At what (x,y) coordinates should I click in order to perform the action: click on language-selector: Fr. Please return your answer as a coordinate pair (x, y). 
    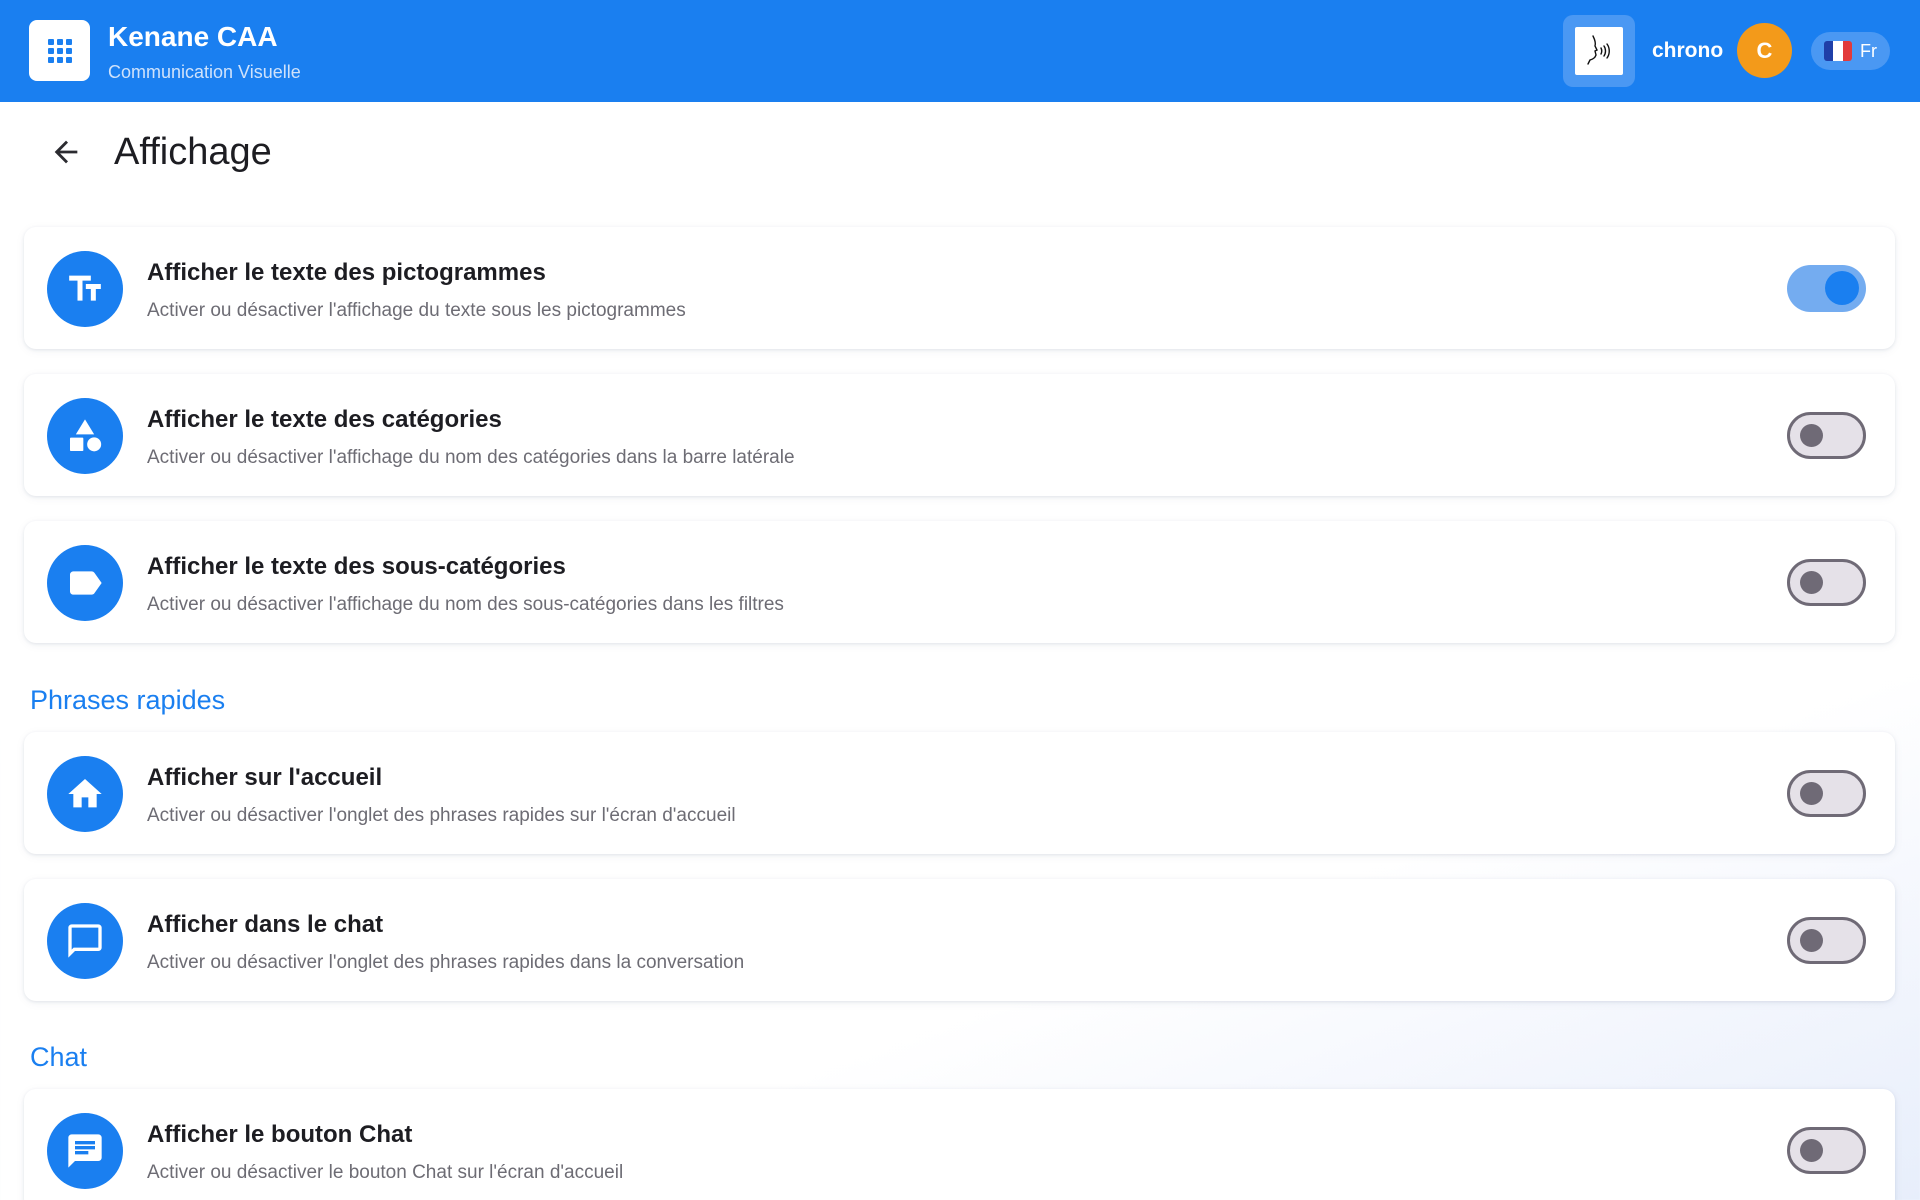
    Looking at the image, I should click on (1850, 51).